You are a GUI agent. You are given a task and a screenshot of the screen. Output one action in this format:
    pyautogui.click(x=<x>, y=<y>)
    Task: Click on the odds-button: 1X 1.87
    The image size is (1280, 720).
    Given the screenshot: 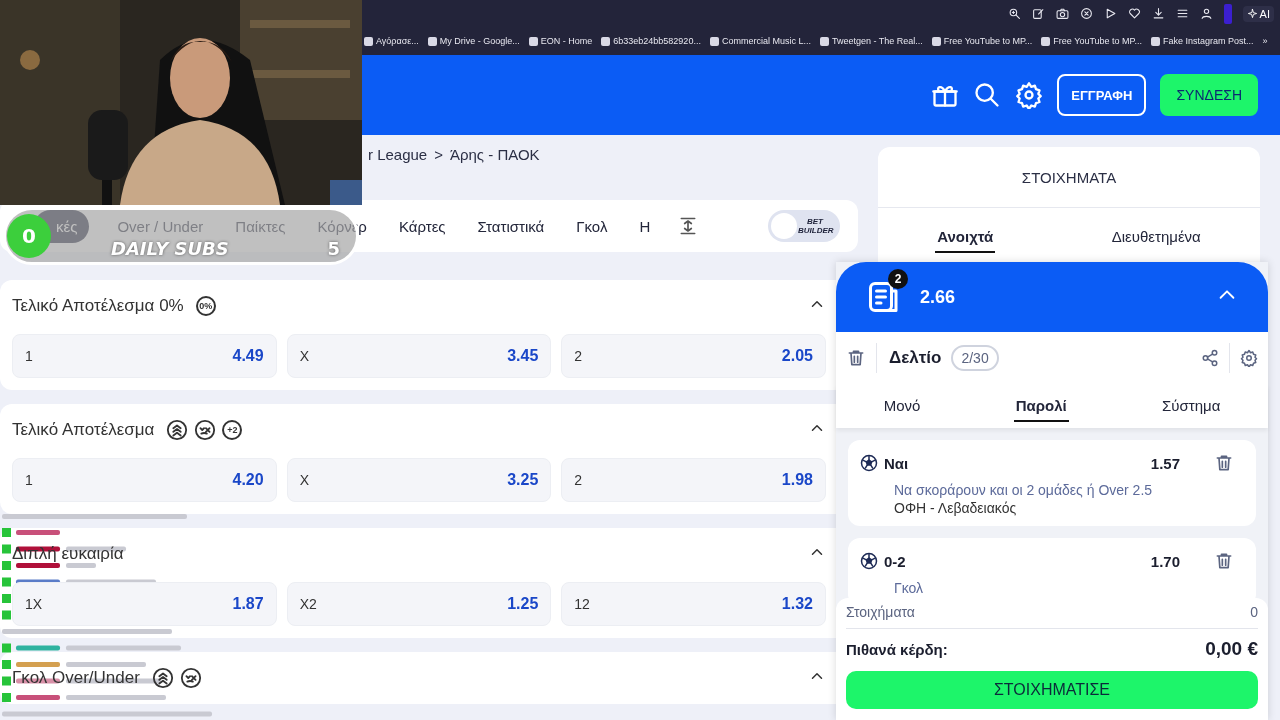 What is the action you would take?
    pyautogui.click(x=144, y=604)
    